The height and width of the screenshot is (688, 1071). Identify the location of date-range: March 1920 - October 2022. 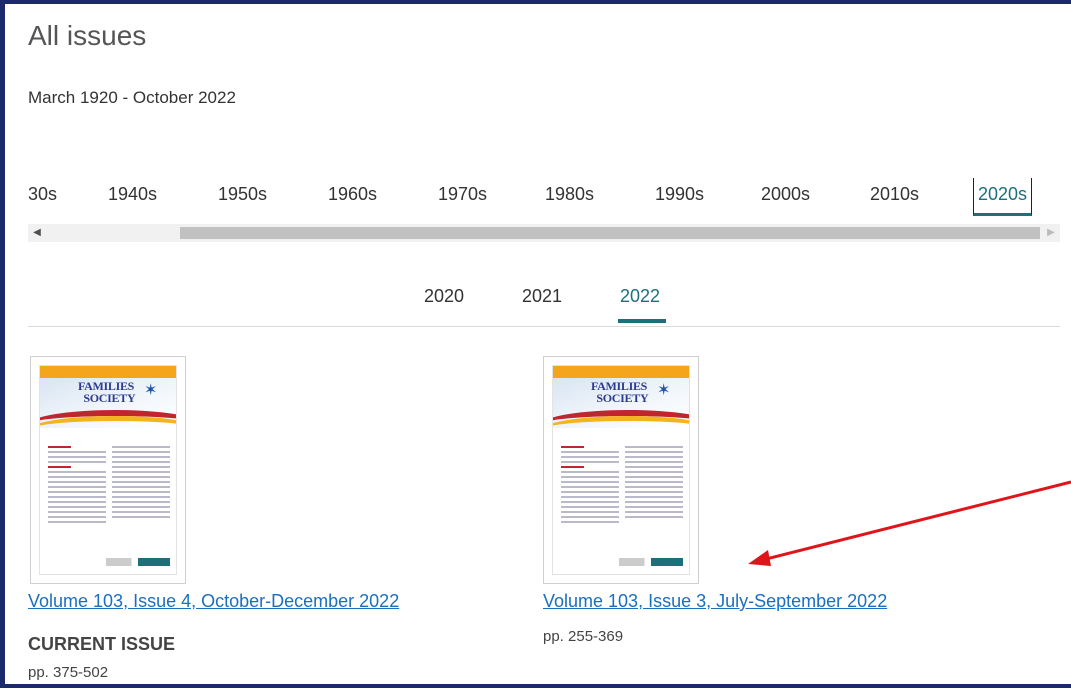
(132, 97).